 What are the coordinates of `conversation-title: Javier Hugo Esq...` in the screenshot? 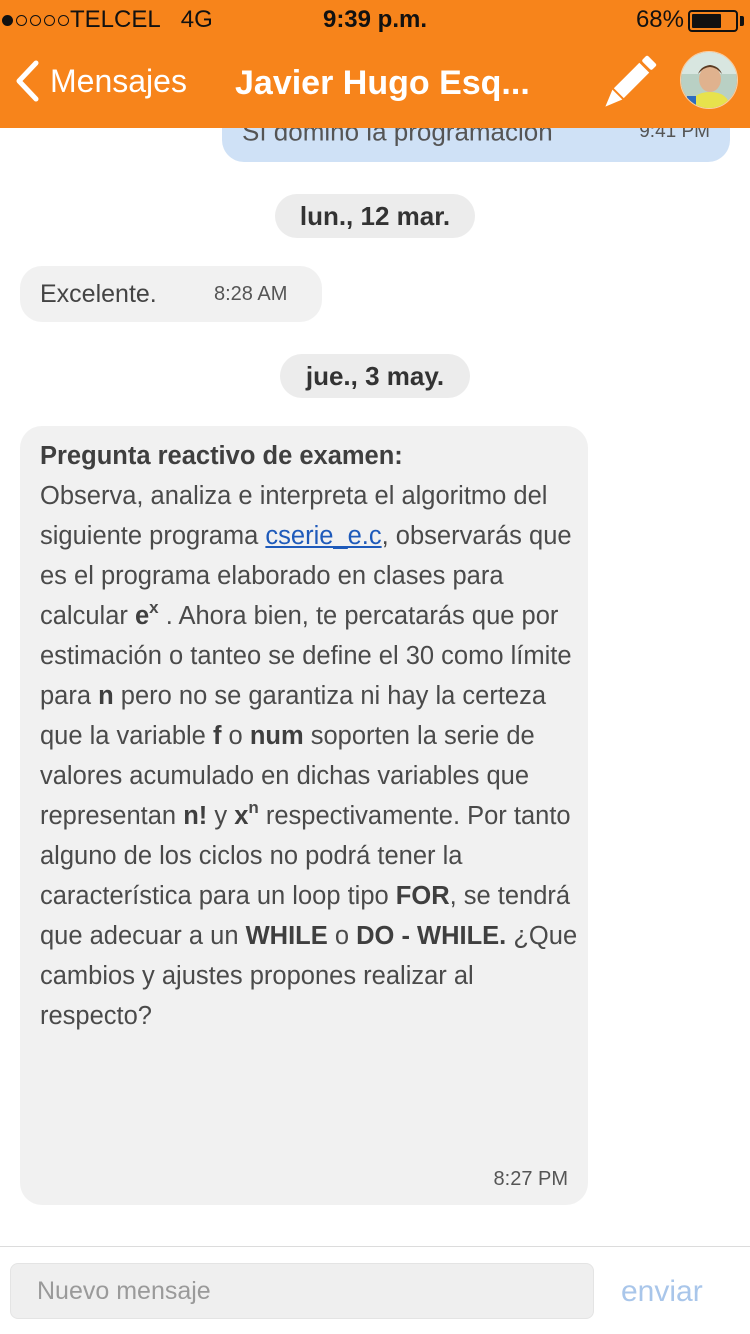 It's located at (382, 83).